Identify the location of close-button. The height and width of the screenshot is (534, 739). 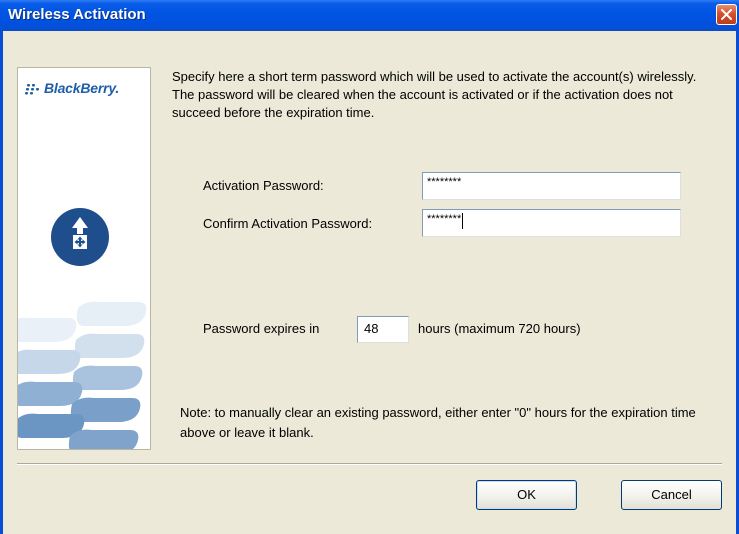
(726, 14).